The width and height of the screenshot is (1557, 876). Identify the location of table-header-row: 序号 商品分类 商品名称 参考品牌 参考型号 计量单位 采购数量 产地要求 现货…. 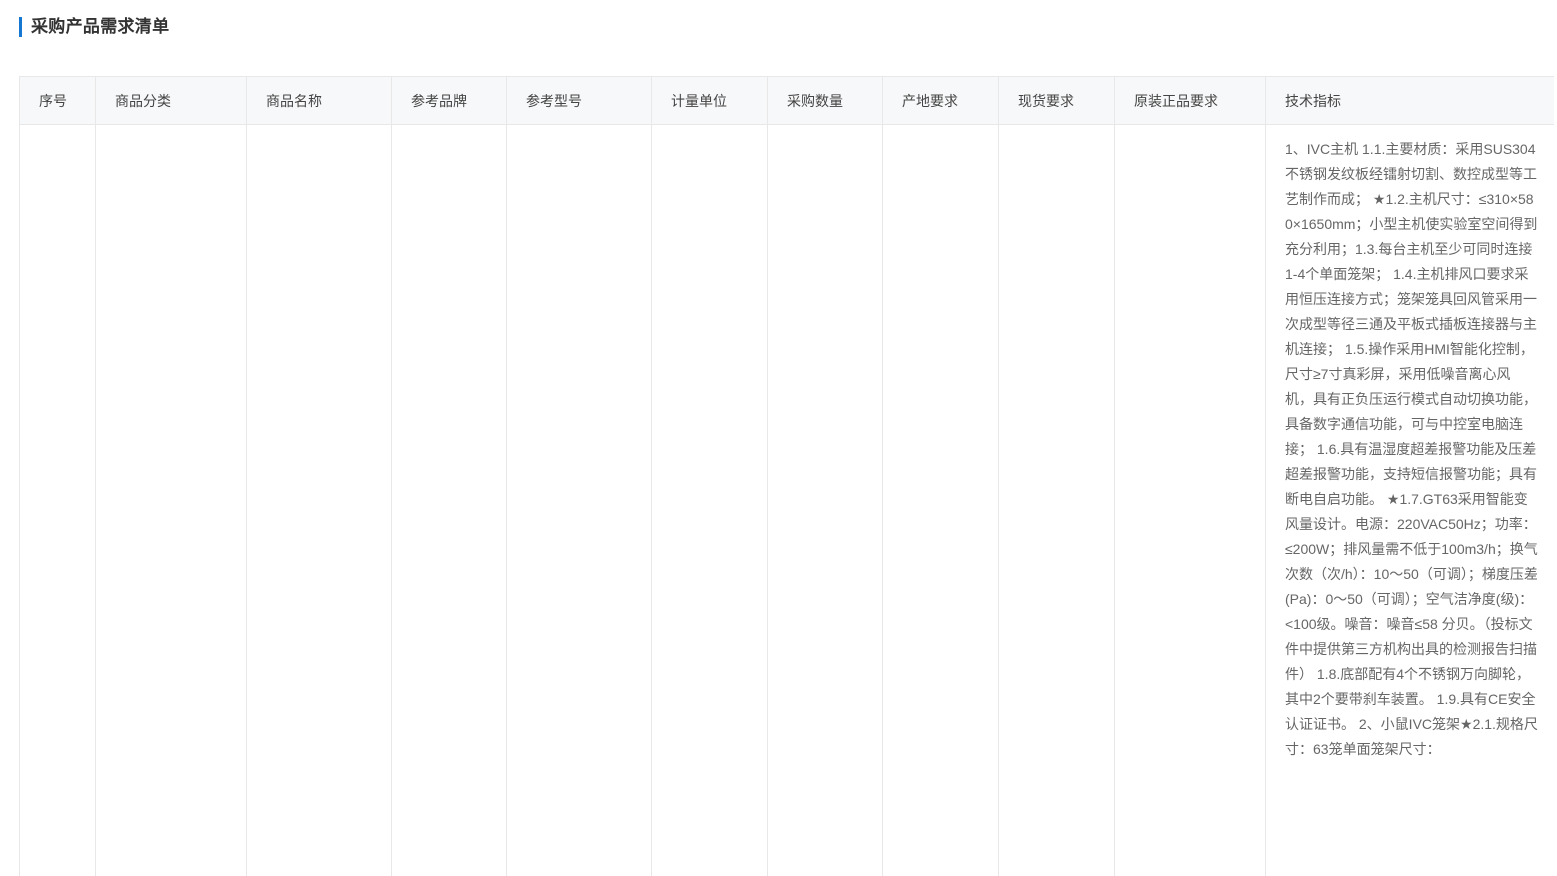
(787, 101).